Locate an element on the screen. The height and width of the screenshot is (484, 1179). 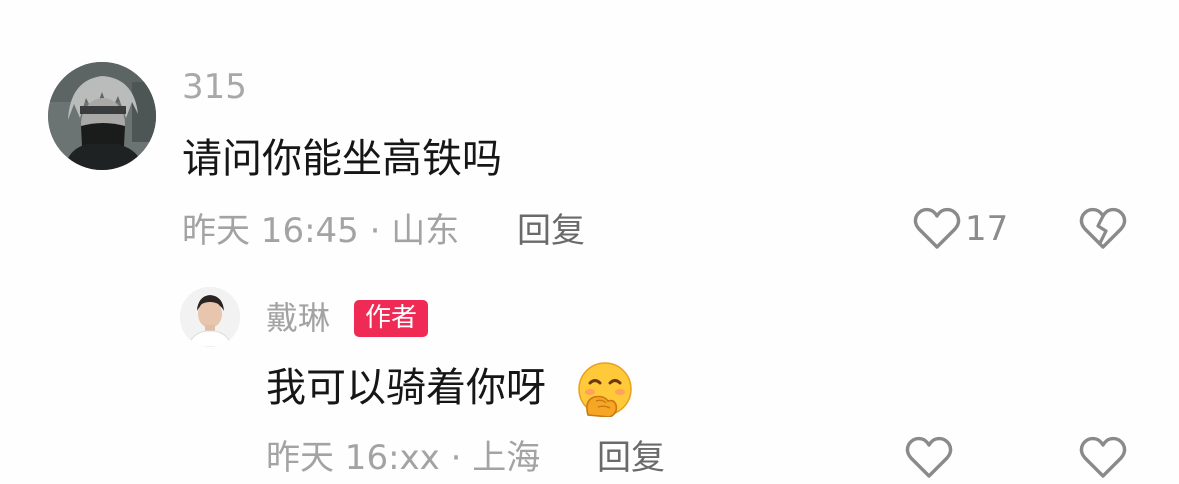
person-avatar-icon is located at coordinates (210, 317).